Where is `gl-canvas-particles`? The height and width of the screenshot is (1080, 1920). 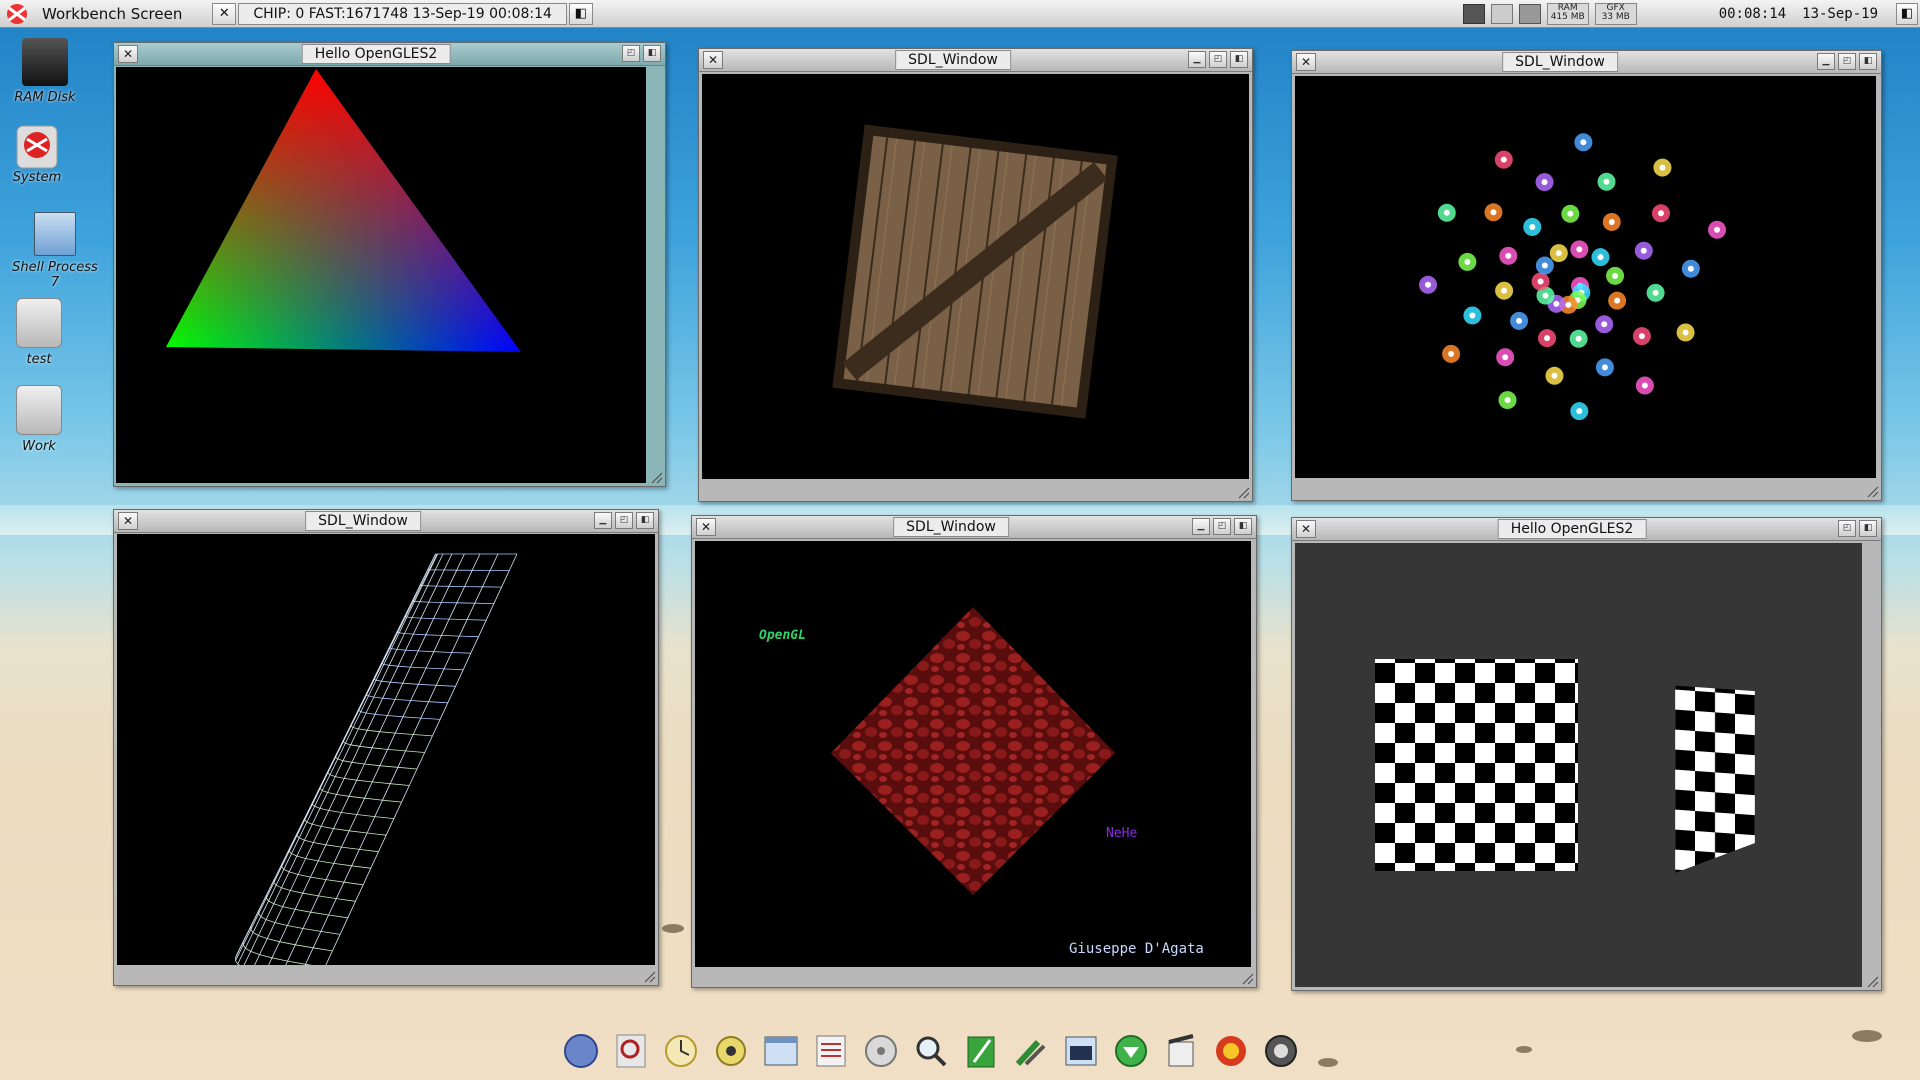
gl-canvas-particles is located at coordinates (1585, 277).